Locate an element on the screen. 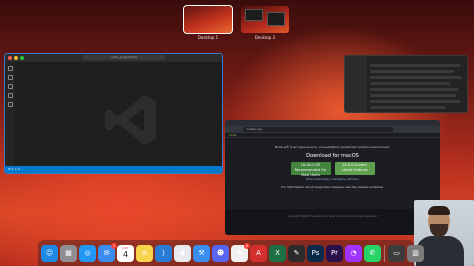 The image size is (474, 266). person-hair is located at coordinates (439, 210).